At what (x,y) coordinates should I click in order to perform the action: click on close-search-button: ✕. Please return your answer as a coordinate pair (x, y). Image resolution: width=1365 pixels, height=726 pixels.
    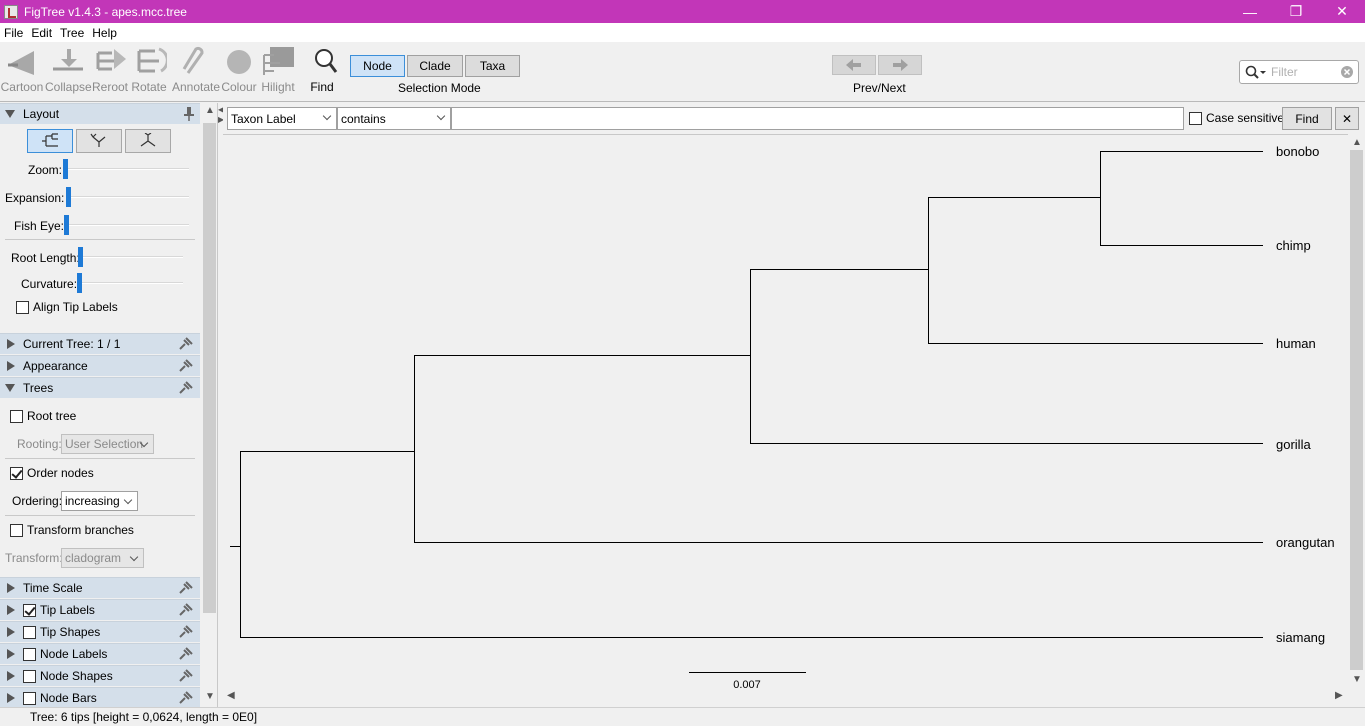
    Looking at the image, I should click on (1347, 118).